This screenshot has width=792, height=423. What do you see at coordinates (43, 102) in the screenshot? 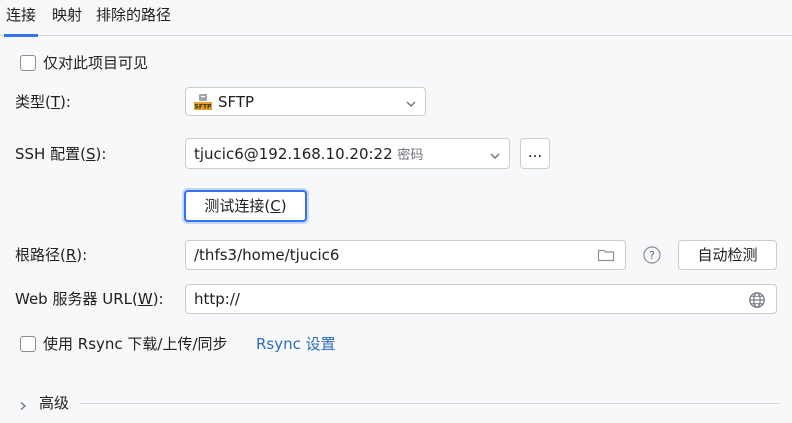
I see `type-label: 类型(T):` at bounding box center [43, 102].